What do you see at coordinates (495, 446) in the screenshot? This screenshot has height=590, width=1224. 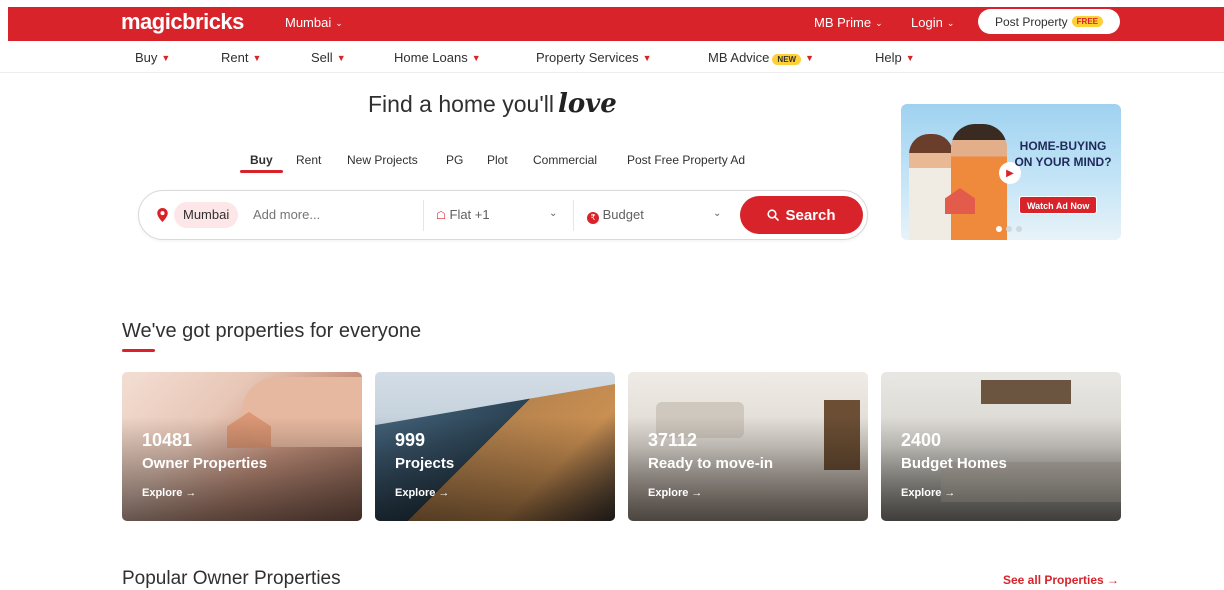 I see `card-projects: 999 Projects Explore →` at bounding box center [495, 446].